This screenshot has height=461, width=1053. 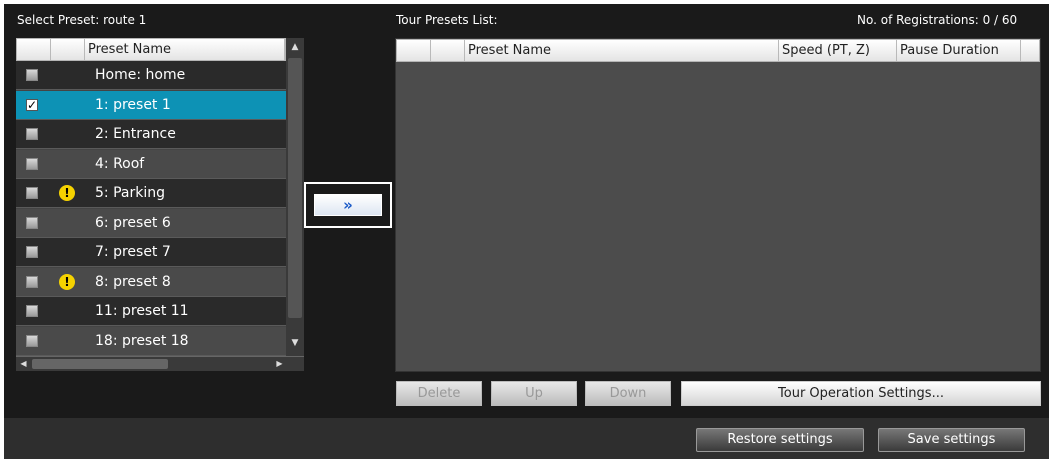 I want to click on preset-name: 8: preset 8, so click(x=133, y=281).